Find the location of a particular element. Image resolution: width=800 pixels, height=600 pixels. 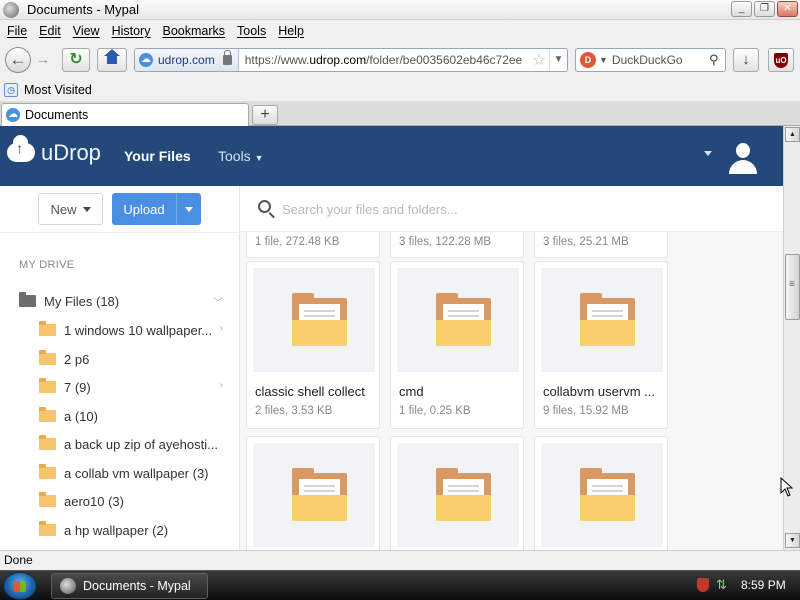

lock-icon is located at coordinates (227, 57).